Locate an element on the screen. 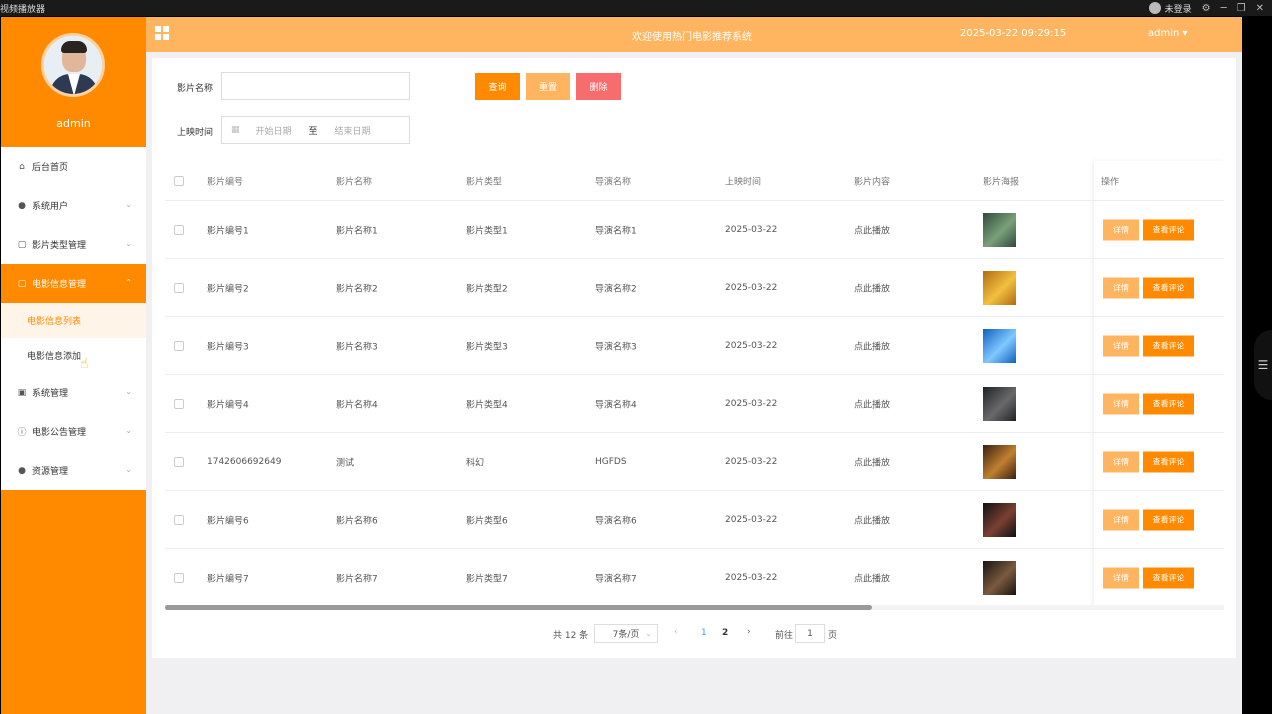  sidebar-item-system-users: ● 系统用户 ⌄ is located at coordinates (73, 205).